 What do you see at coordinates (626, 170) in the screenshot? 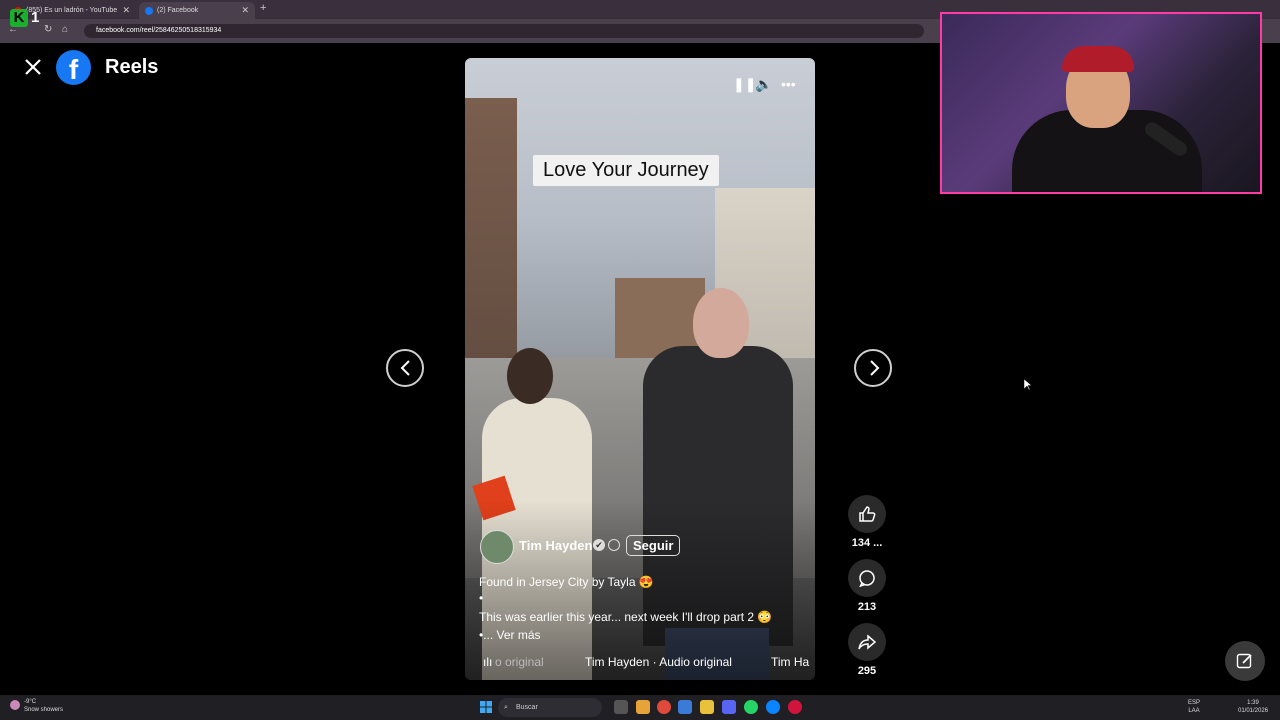
I see `video-overlay-text: Love Your Journey` at bounding box center [626, 170].